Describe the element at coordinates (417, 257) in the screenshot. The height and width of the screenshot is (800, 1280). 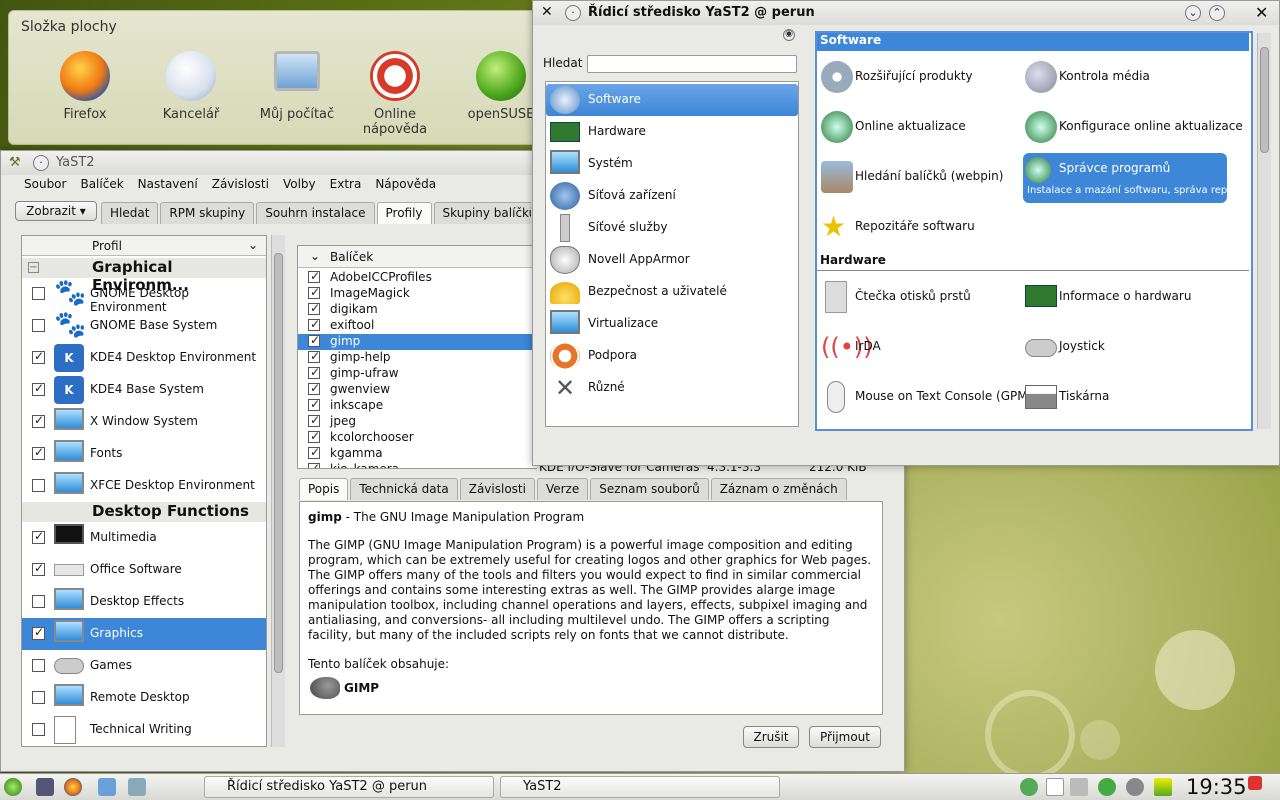
I see `package-list-header: ⌄ Balíček` at that location.